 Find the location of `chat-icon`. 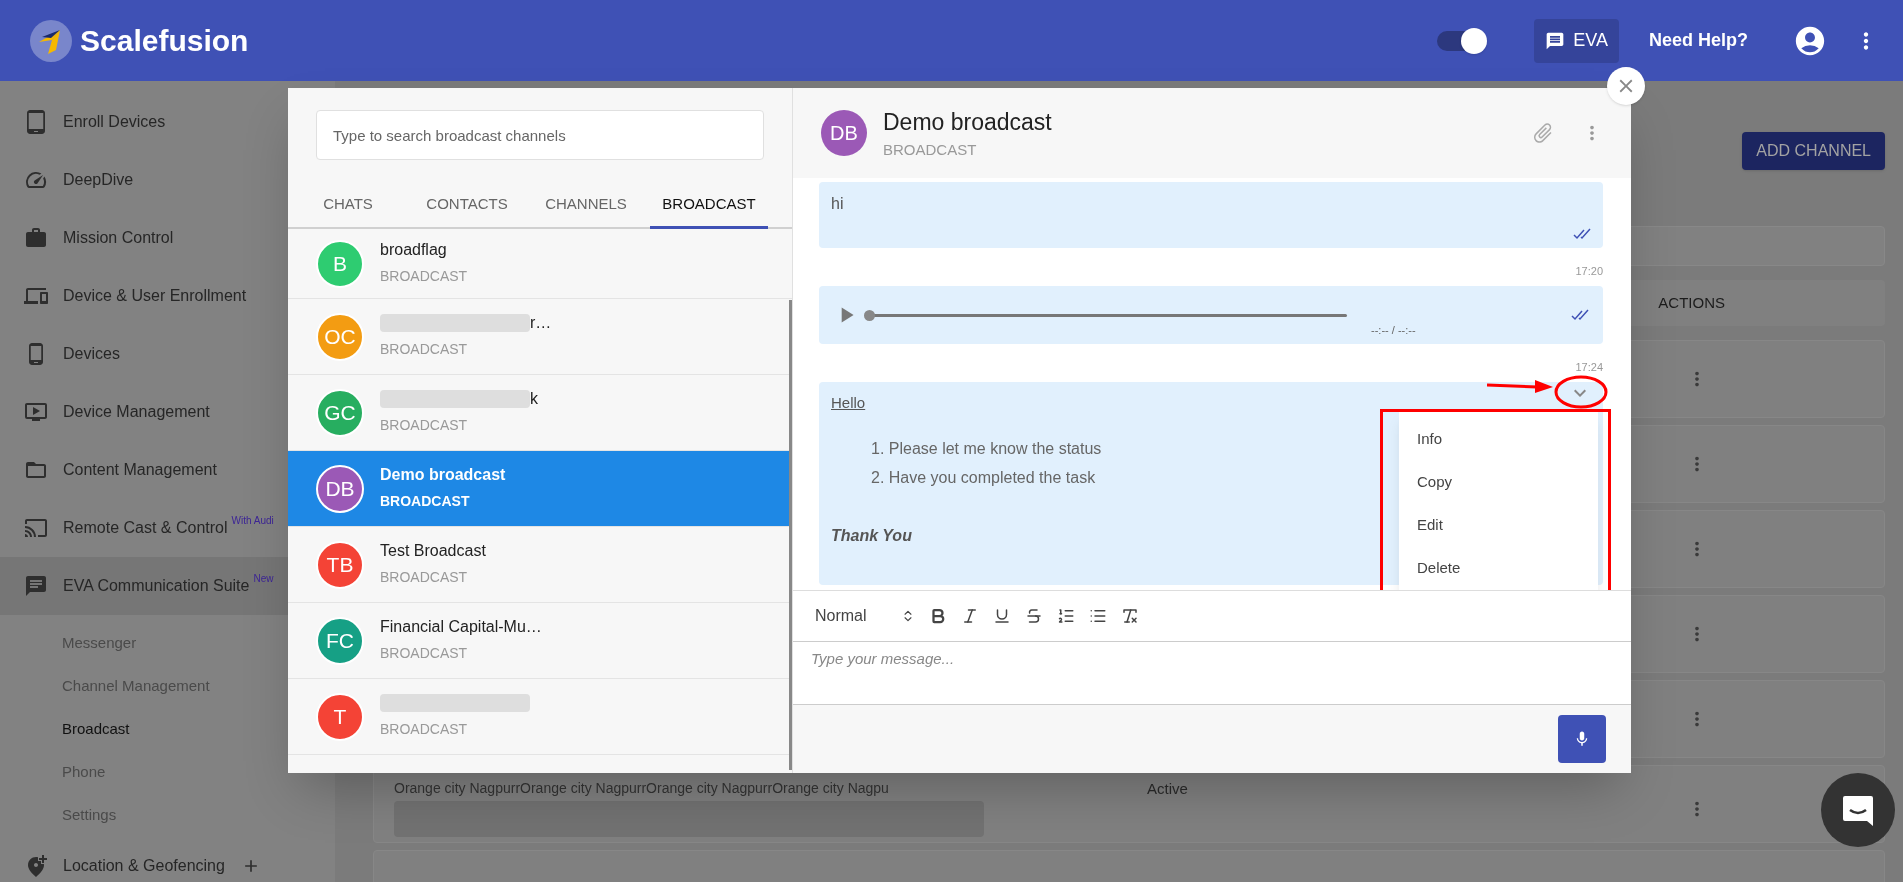

chat-icon is located at coordinates (1555, 40).